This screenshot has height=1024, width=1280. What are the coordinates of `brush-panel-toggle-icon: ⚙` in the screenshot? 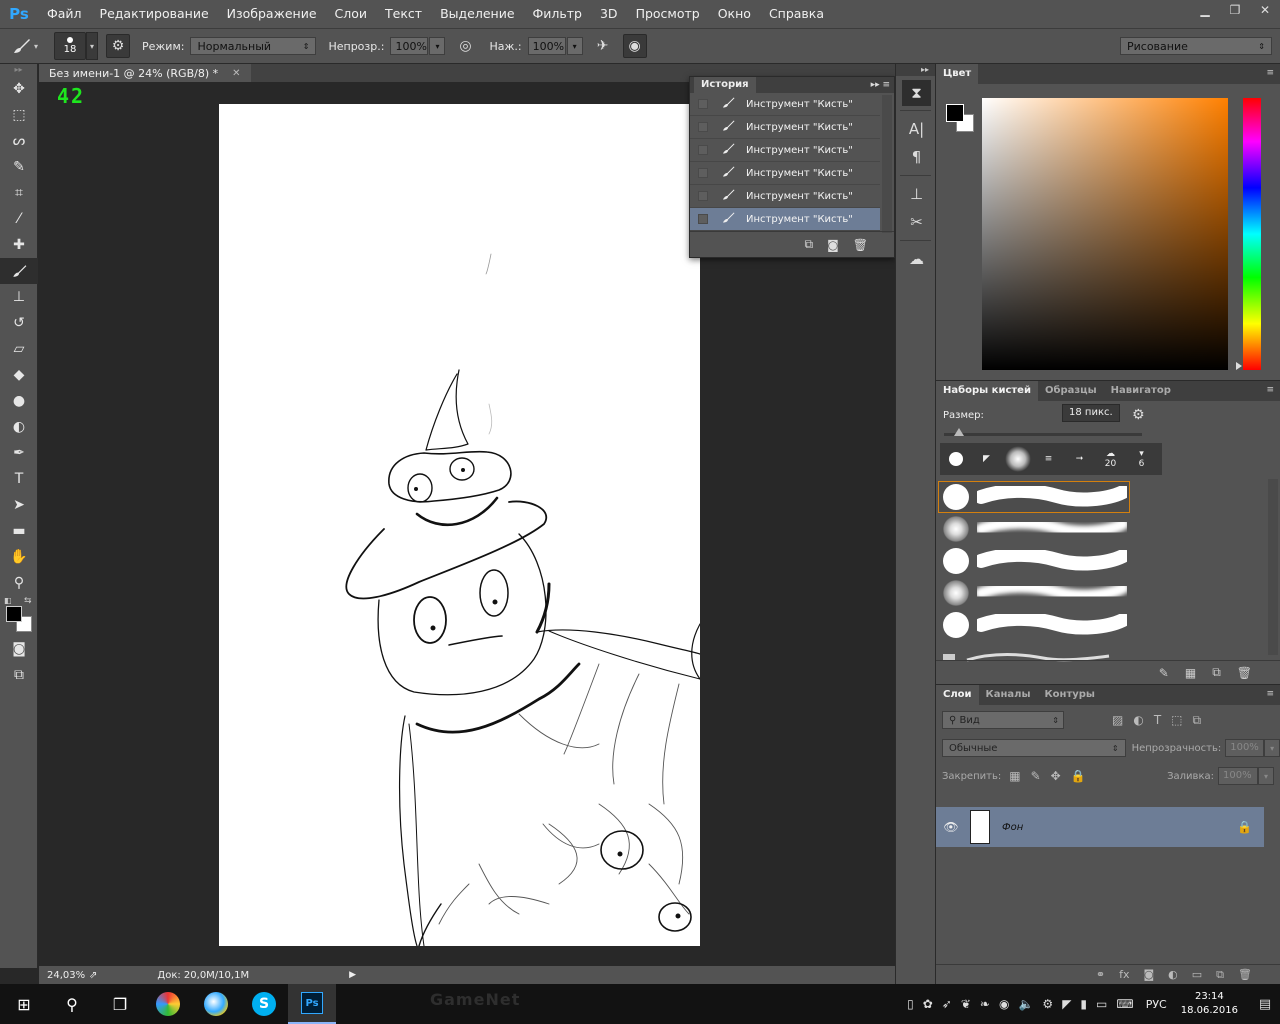 It's located at (118, 46).